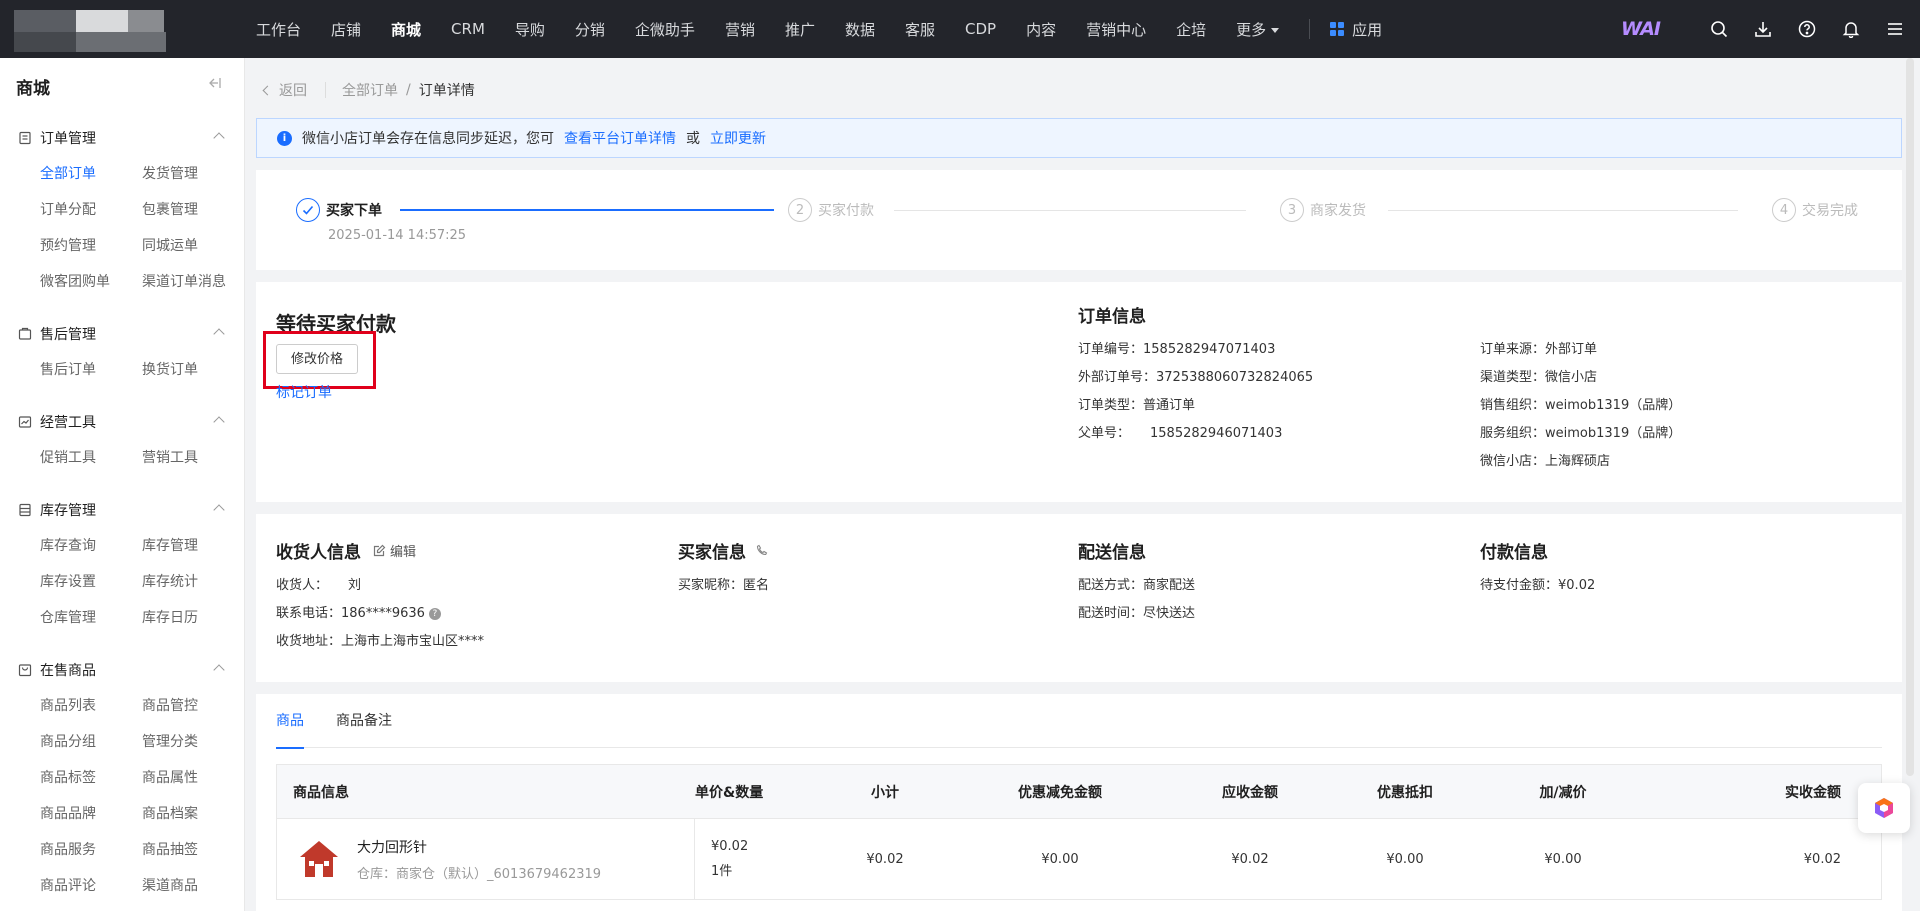  I want to click on modify-price-button: 修改价格, so click(317, 359).